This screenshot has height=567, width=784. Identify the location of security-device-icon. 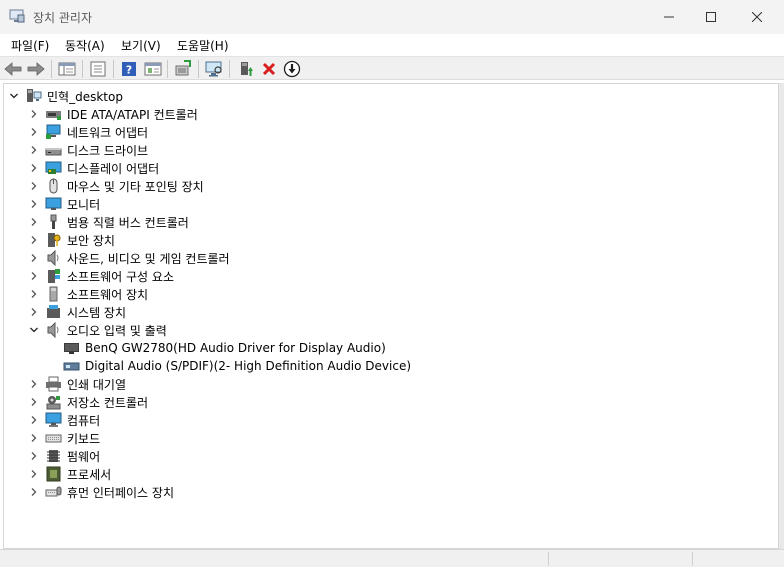
(53, 240).